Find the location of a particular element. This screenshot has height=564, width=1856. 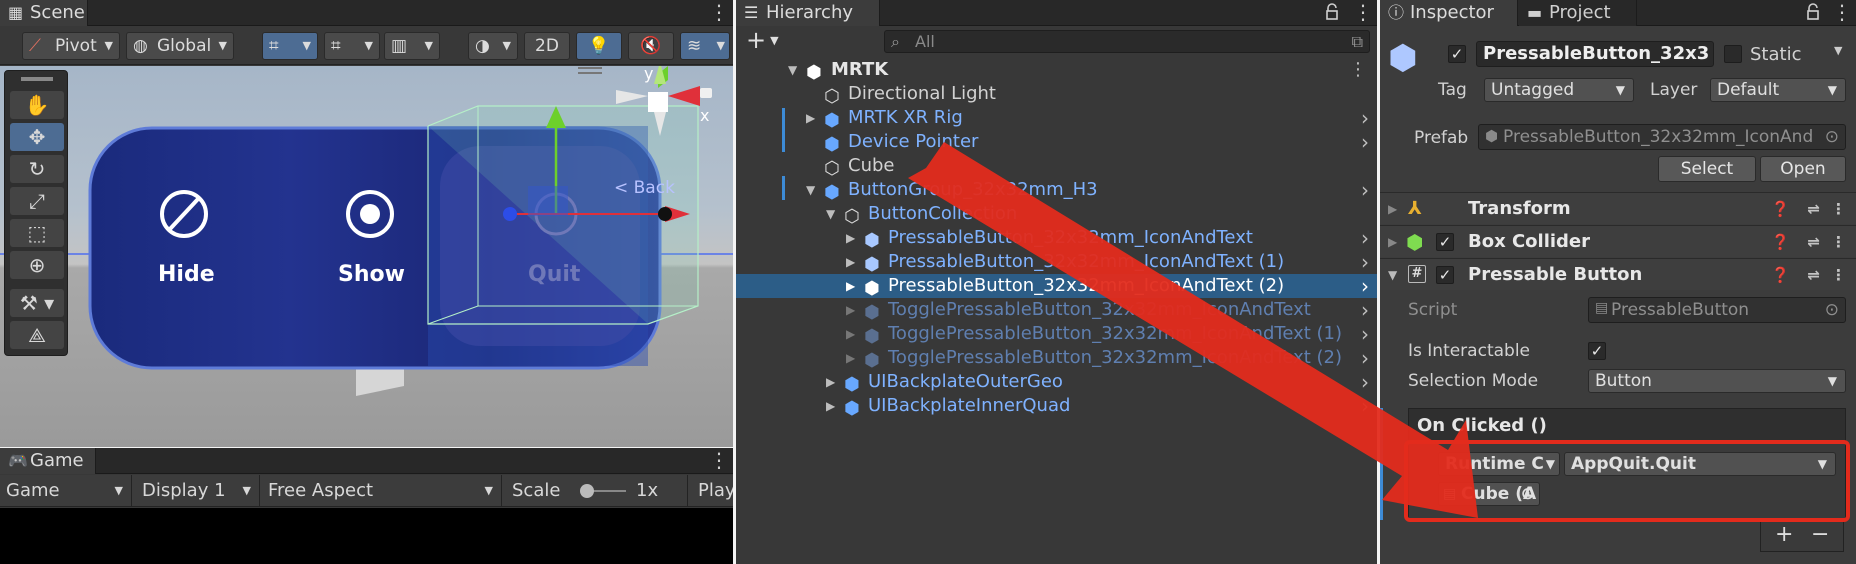

object-name-field: PressableButton_32x32mm is located at coordinates (1595, 54).